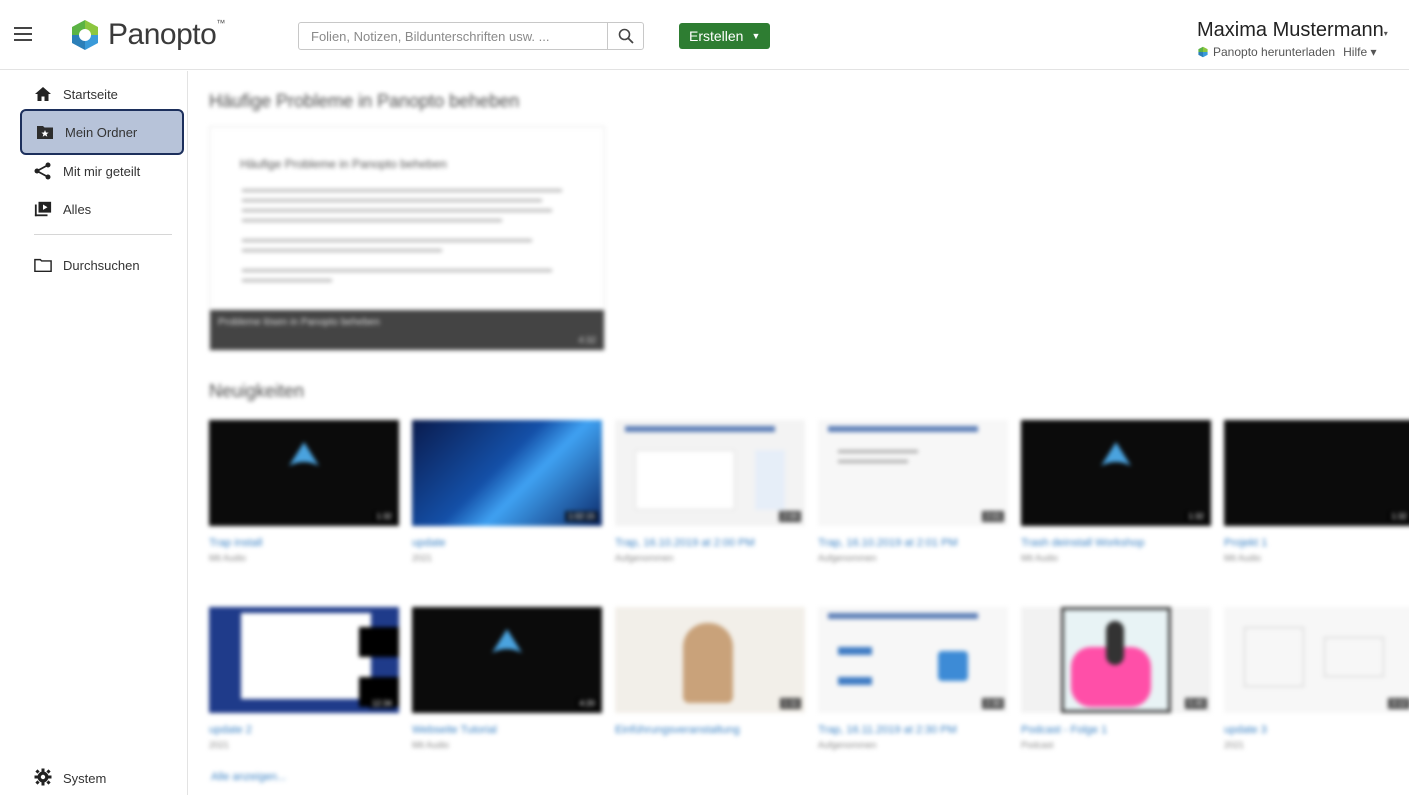 The height and width of the screenshot is (795, 1409). I want to click on search-icon, so click(626, 36).